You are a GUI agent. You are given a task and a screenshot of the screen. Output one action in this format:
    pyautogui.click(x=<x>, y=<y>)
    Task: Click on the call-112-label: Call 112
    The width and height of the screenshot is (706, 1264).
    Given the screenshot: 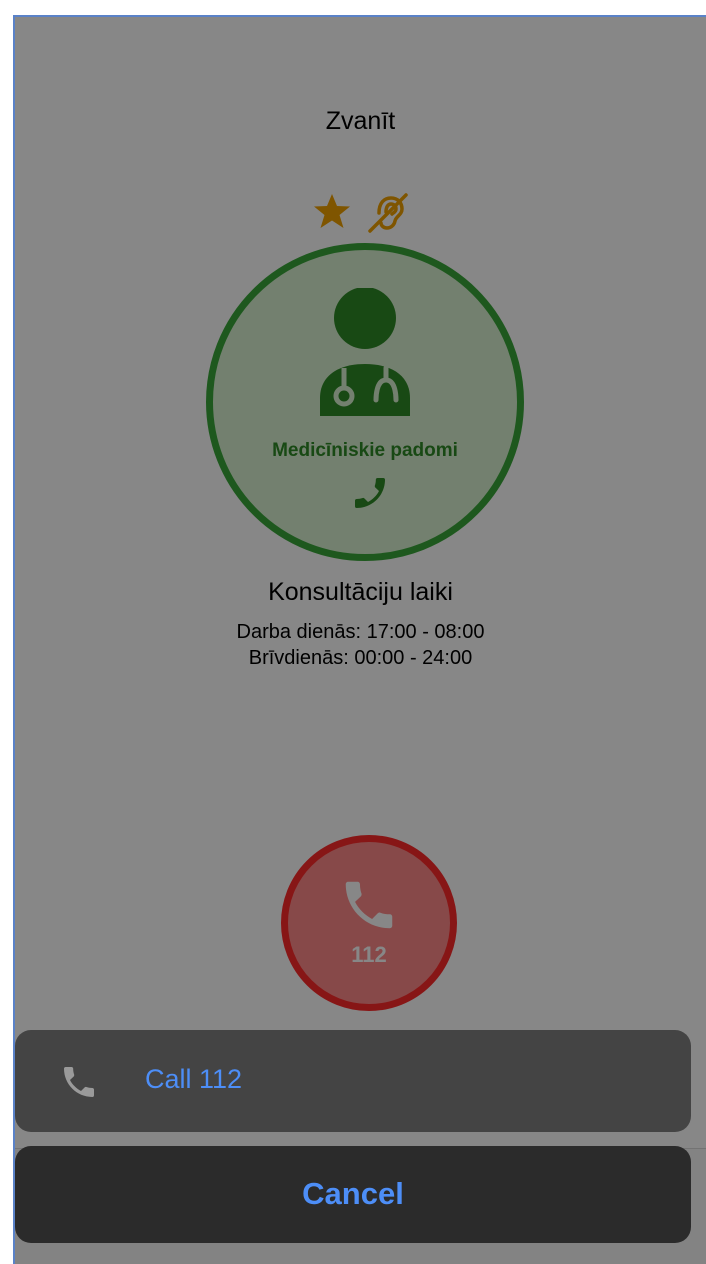 What is the action you would take?
    pyautogui.click(x=194, y=1079)
    